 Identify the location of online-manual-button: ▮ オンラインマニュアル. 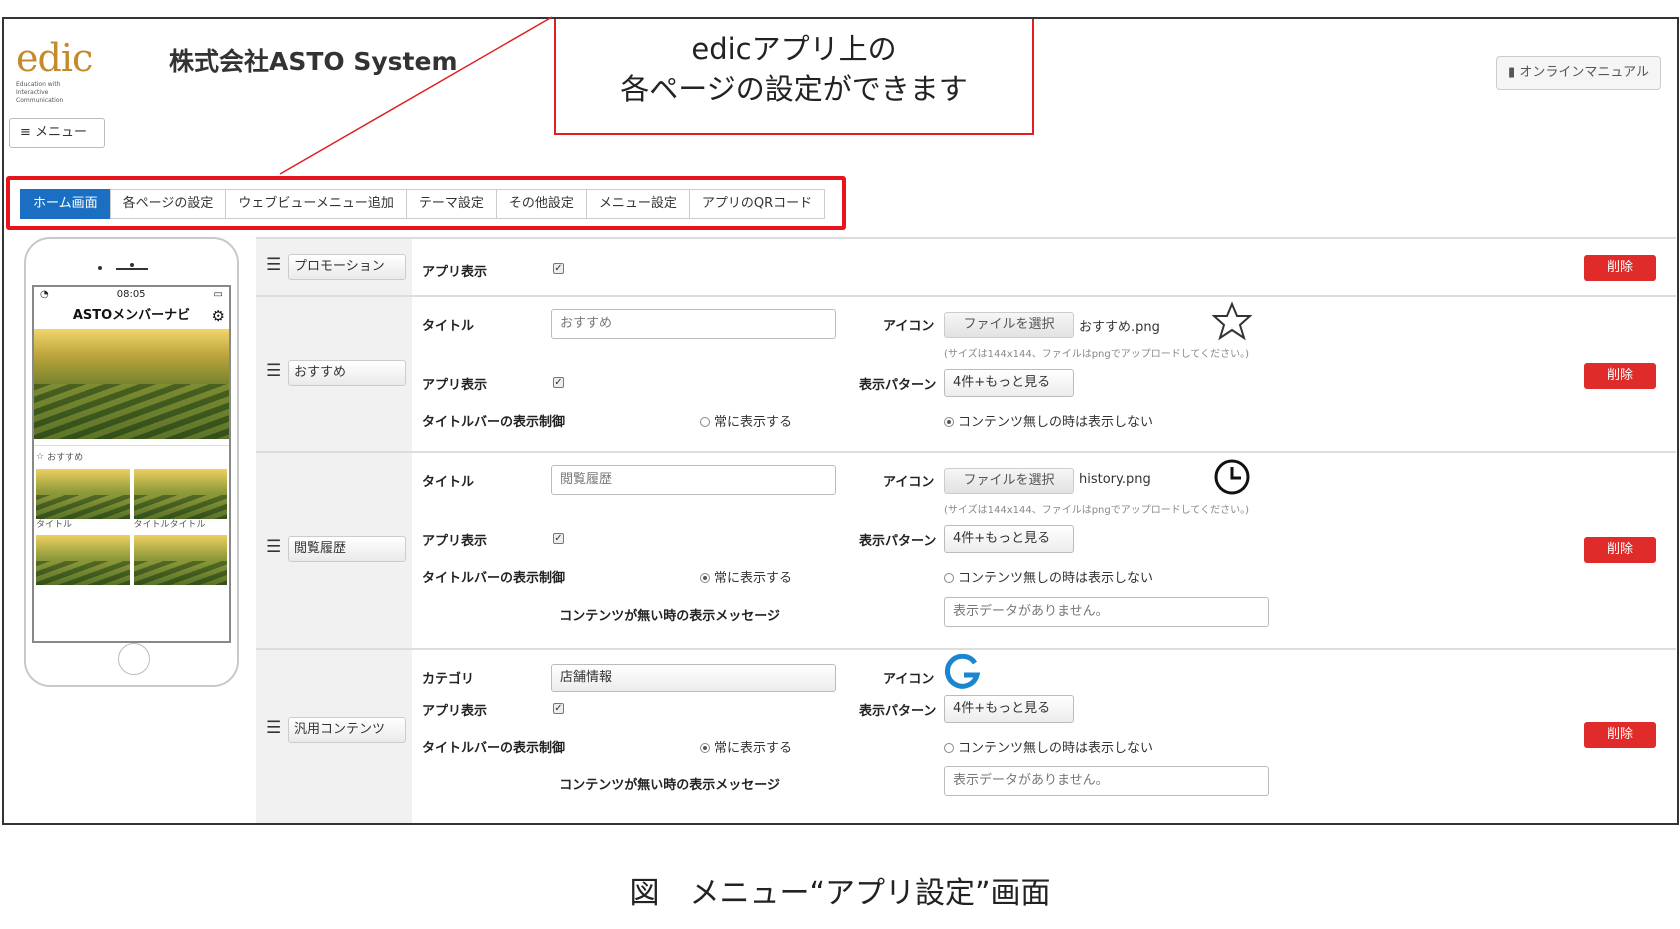
(1578, 73).